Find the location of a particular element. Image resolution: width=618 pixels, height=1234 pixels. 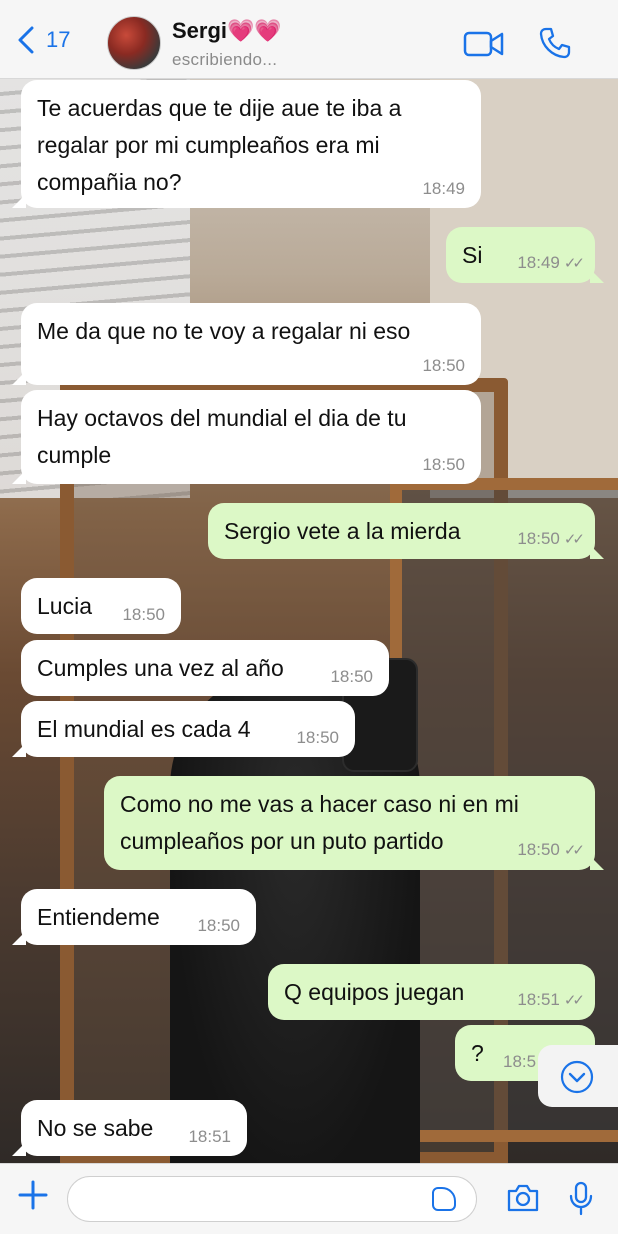

message-time: 18:5 is located at coordinates (520, 1061).